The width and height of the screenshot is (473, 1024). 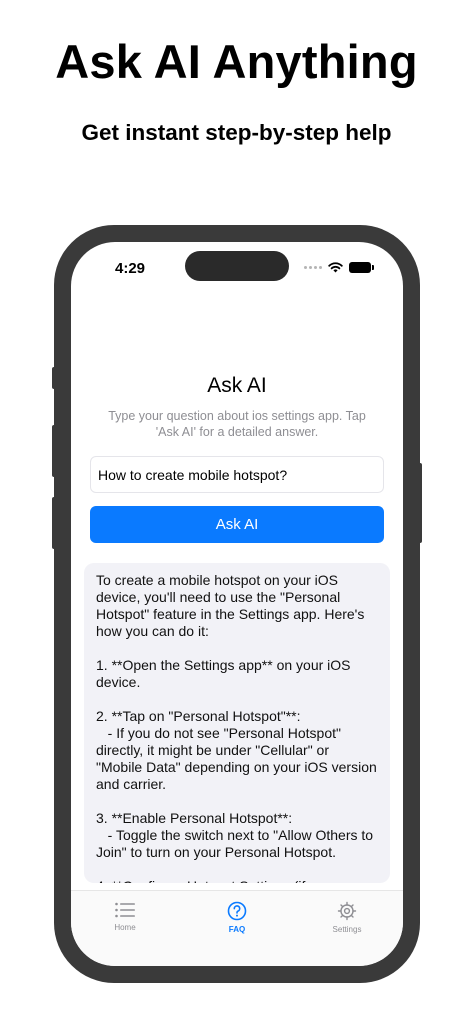 I want to click on tab-home: Home, so click(x=125, y=916).